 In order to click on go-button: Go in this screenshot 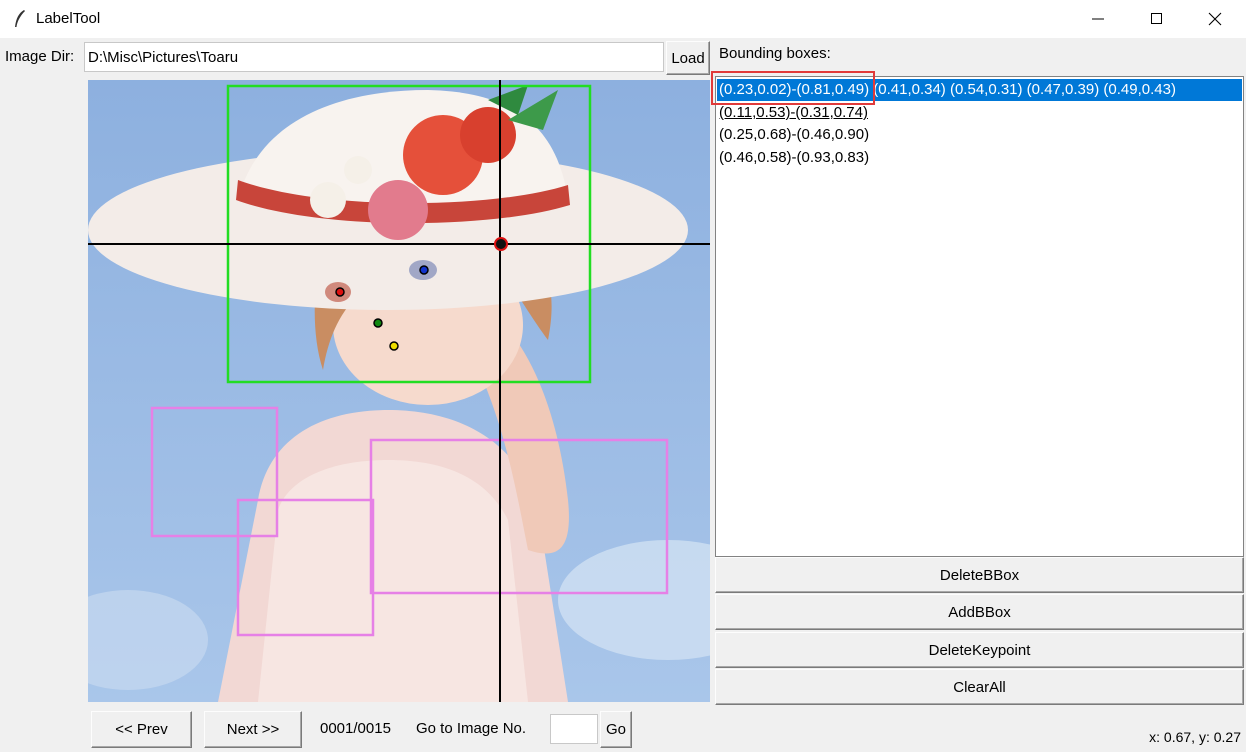, I will do `click(616, 729)`.